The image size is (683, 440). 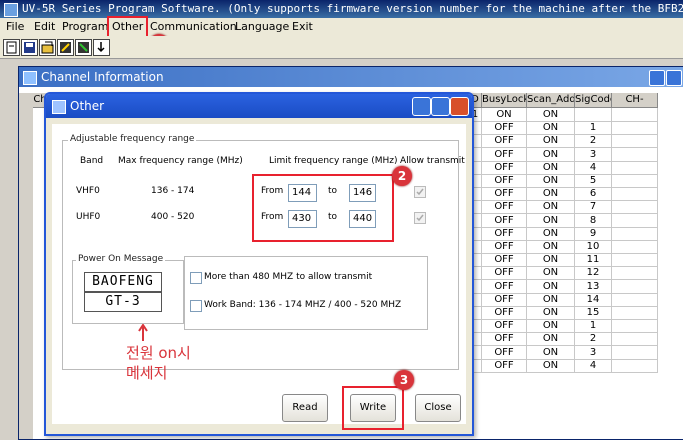 I want to click on power-on-message-line1: BAOFENG, so click(x=123, y=282).